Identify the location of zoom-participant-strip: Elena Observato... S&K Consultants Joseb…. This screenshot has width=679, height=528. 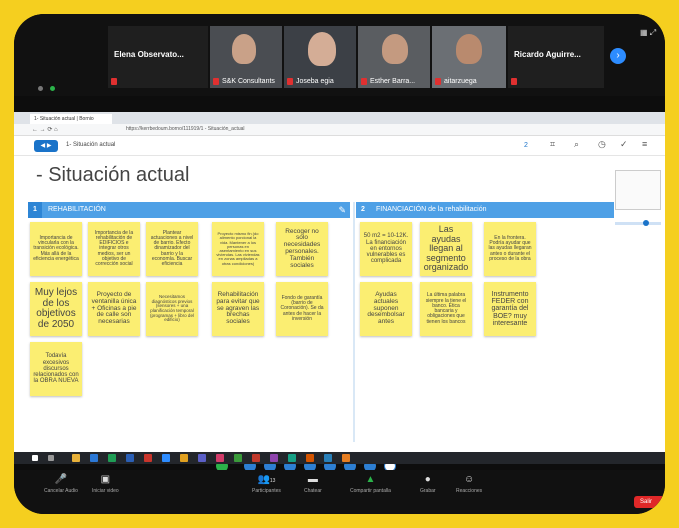
(339, 55).